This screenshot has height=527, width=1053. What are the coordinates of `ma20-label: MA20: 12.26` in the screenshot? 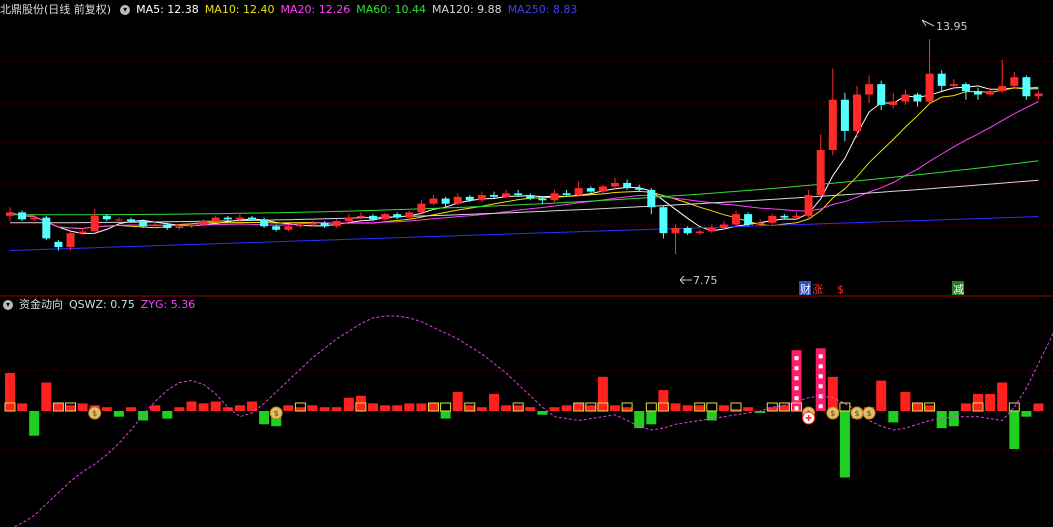 It's located at (315, 9).